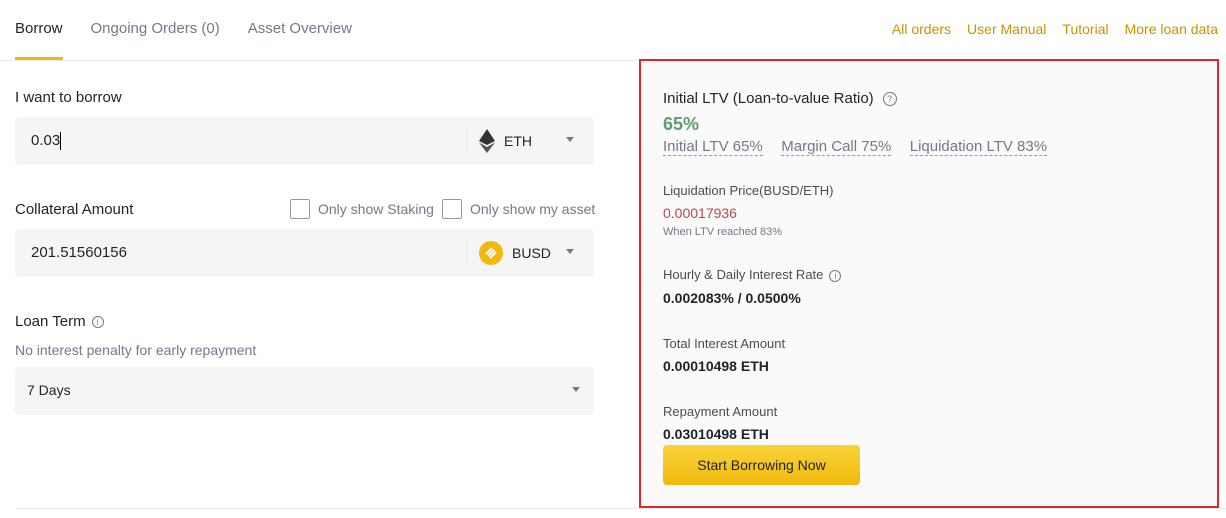  Describe the element at coordinates (889, 99) in the screenshot. I see `help-icon: ?` at that location.